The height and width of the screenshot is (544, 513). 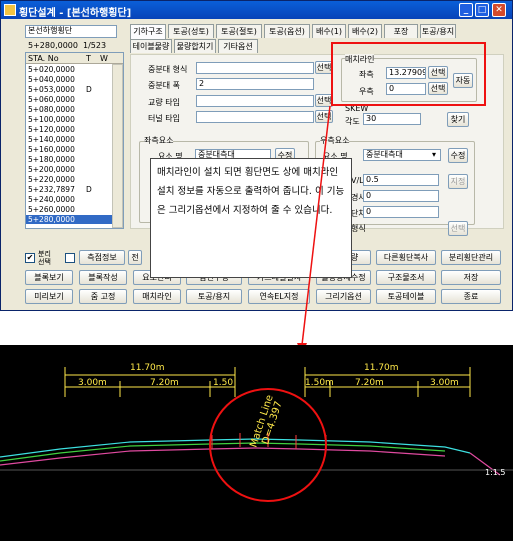 What do you see at coordinates (164, 383) in the screenshot?
I see `dim-left-2: 7.20m` at bounding box center [164, 383].